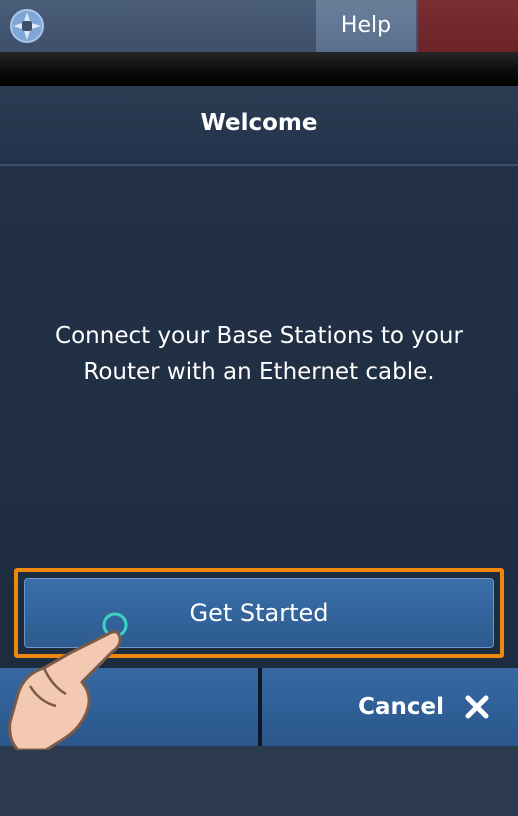  I want to click on title-bar: Welcome, so click(259, 126).